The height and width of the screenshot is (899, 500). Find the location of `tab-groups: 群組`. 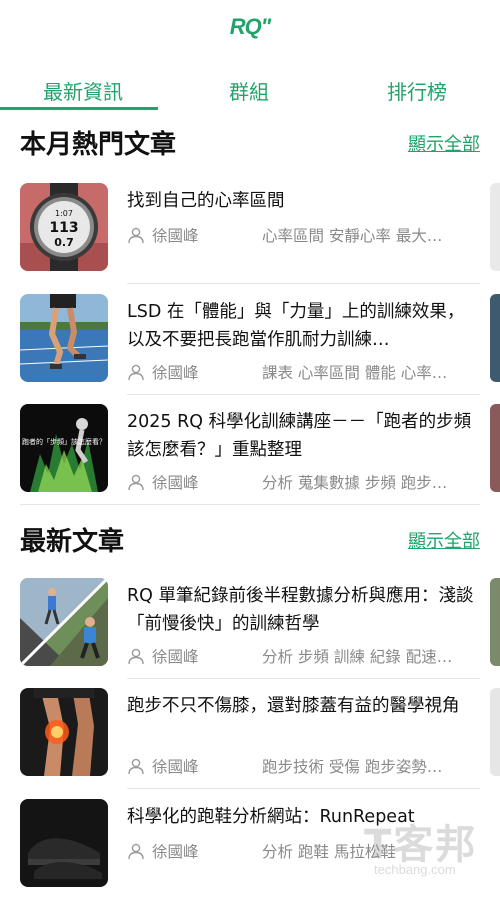

tab-groups: 群組 is located at coordinates (249, 90).